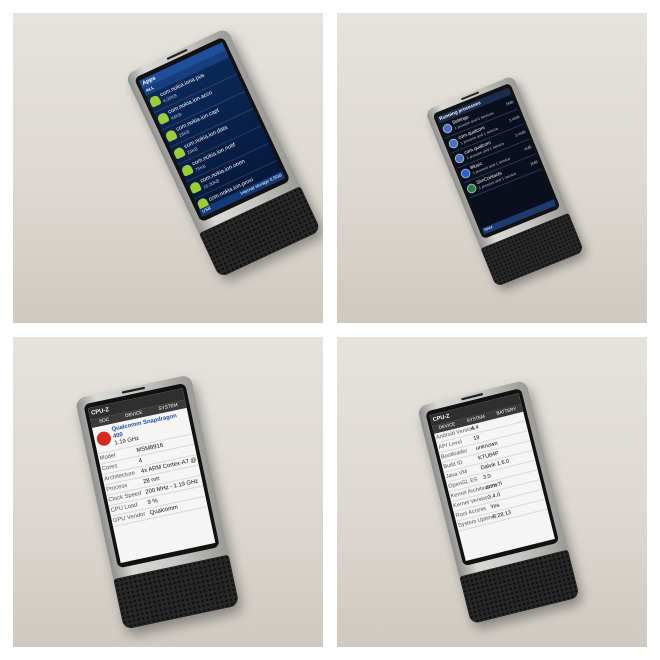  What do you see at coordinates (471, 188) in the screenshot?
I see `contacts-icon` at bounding box center [471, 188].